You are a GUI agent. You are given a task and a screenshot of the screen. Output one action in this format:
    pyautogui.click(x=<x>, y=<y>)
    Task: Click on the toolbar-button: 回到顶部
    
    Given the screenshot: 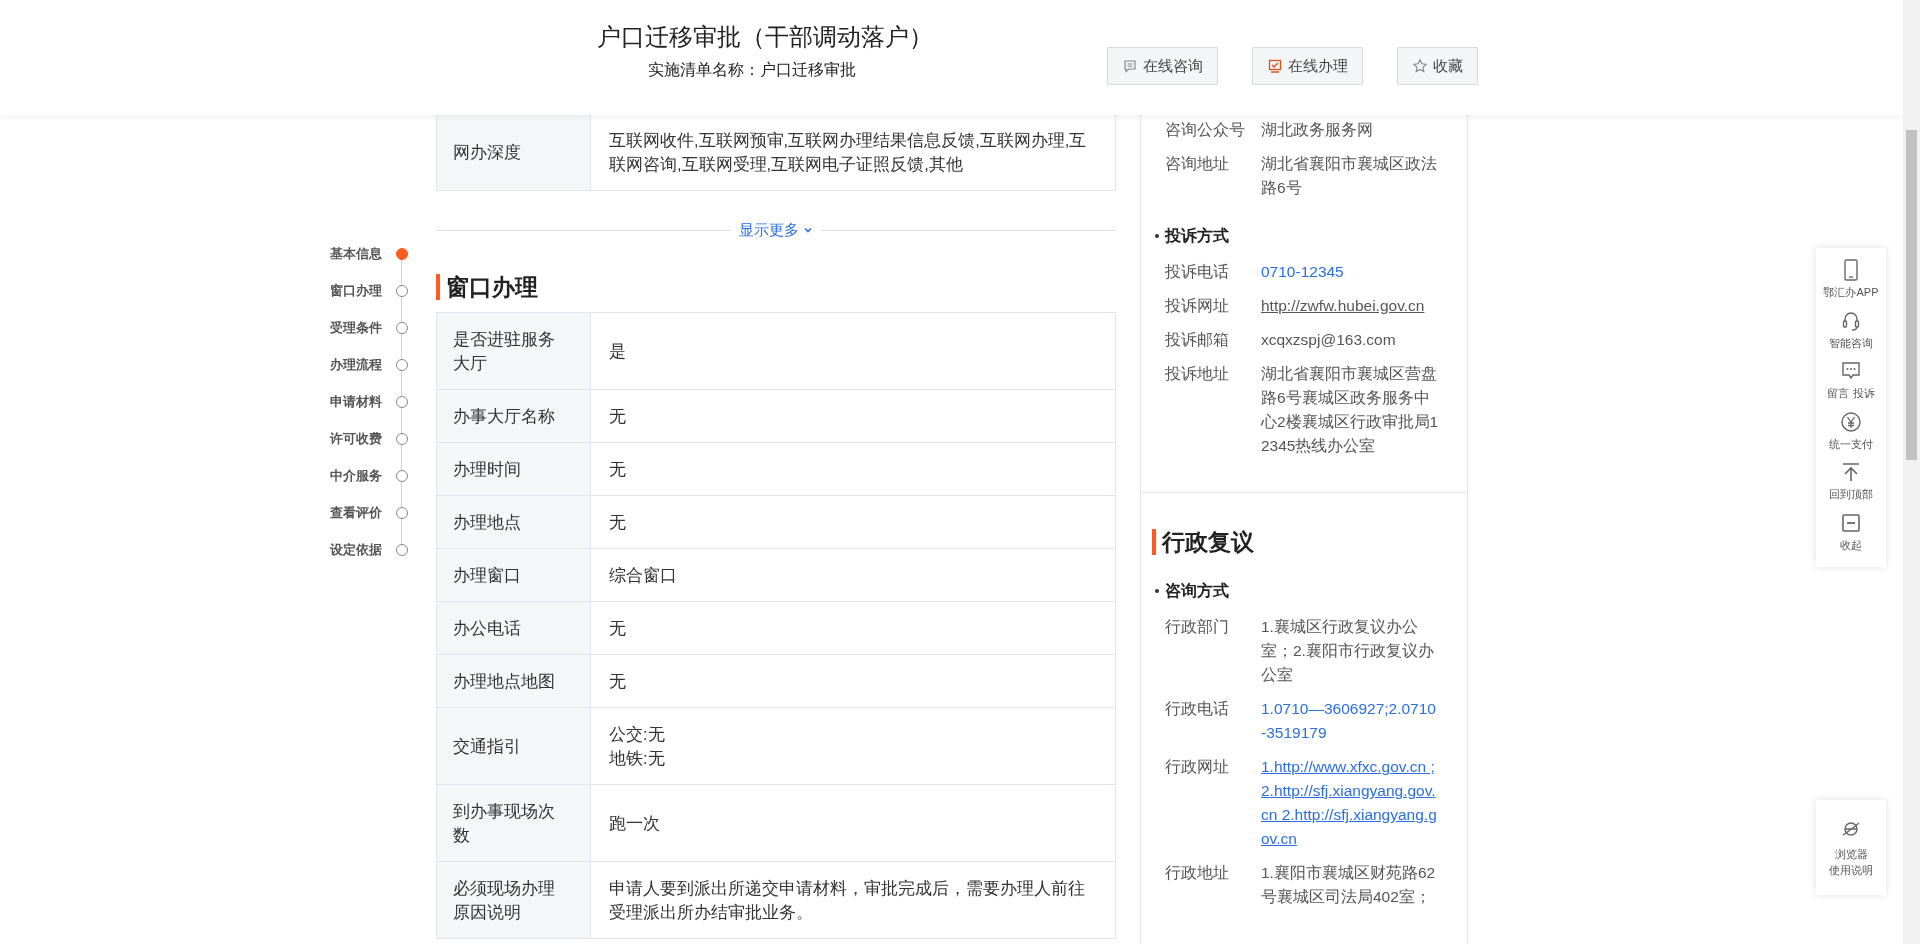 What is the action you would take?
    pyautogui.click(x=1851, y=481)
    